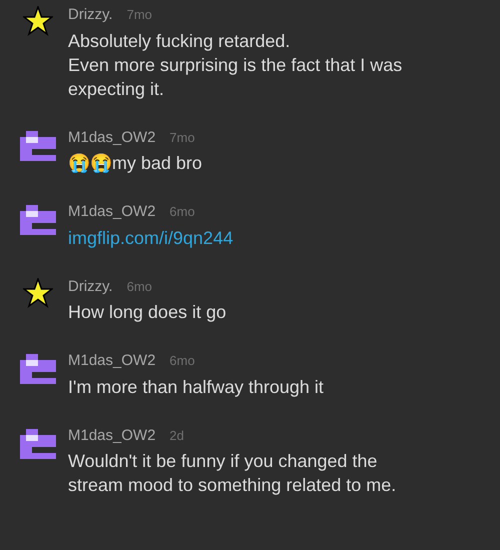  What do you see at coordinates (147, 312) in the screenshot?
I see `comment-text: How long does it go` at bounding box center [147, 312].